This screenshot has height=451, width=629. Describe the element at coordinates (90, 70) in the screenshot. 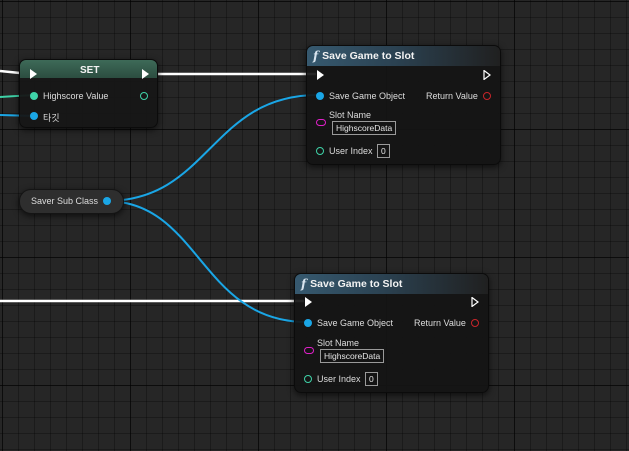

I see `set-node-title: SET` at that location.